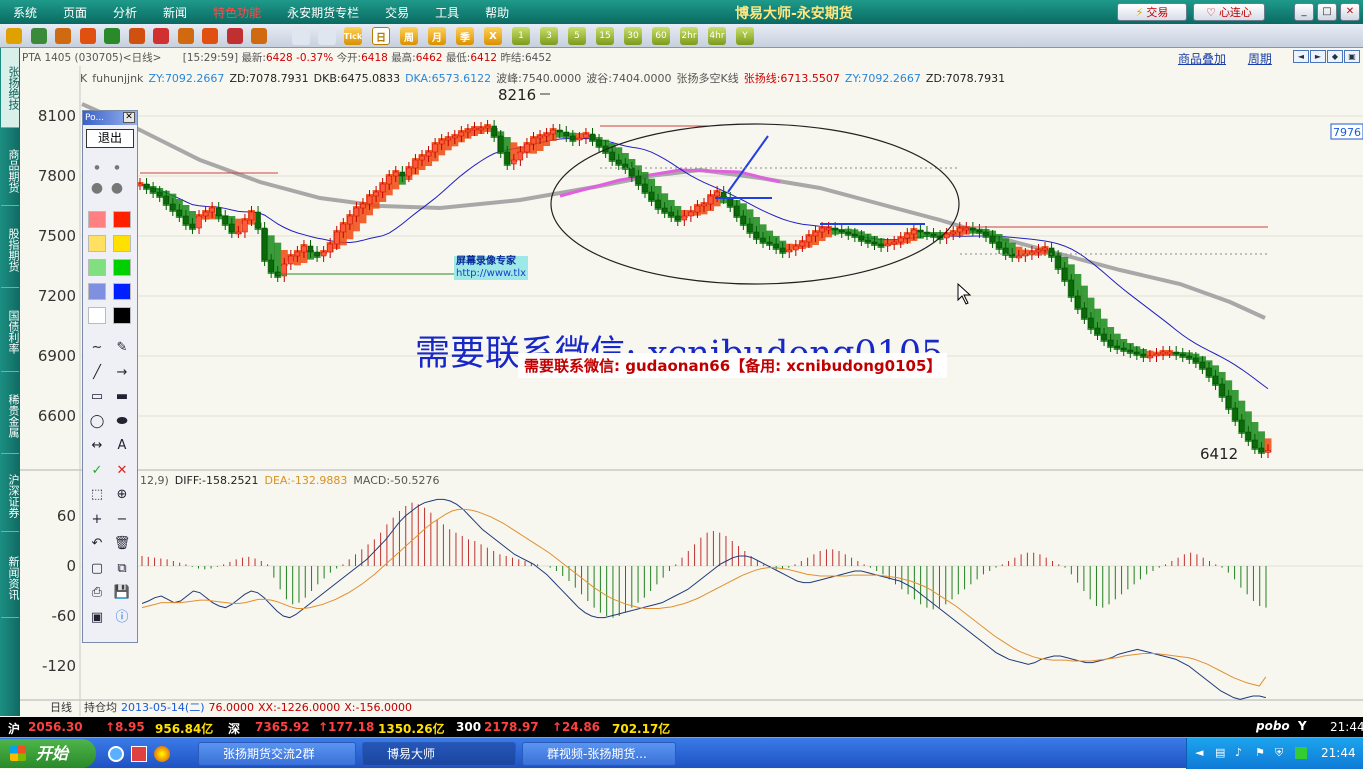  I want to click on quicklaunch-ie-icon, so click(116, 754).